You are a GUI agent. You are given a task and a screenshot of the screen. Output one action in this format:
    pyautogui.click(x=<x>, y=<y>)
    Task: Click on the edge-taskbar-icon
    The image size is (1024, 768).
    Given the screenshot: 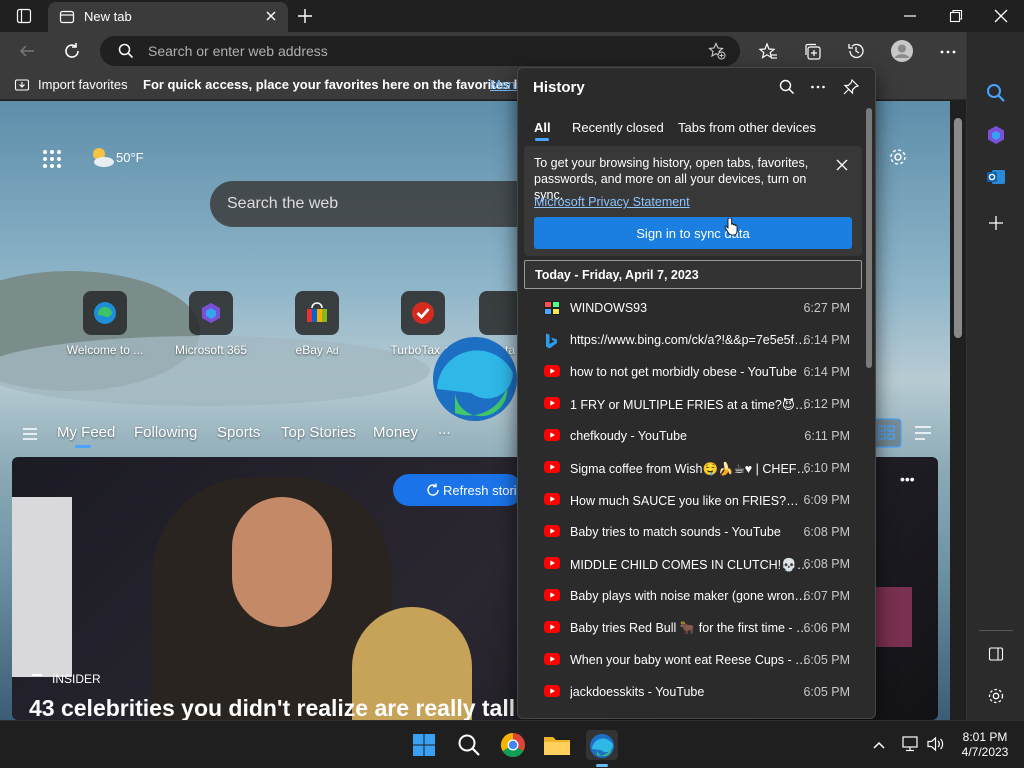 What is the action you would take?
    pyautogui.click(x=602, y=746)
    